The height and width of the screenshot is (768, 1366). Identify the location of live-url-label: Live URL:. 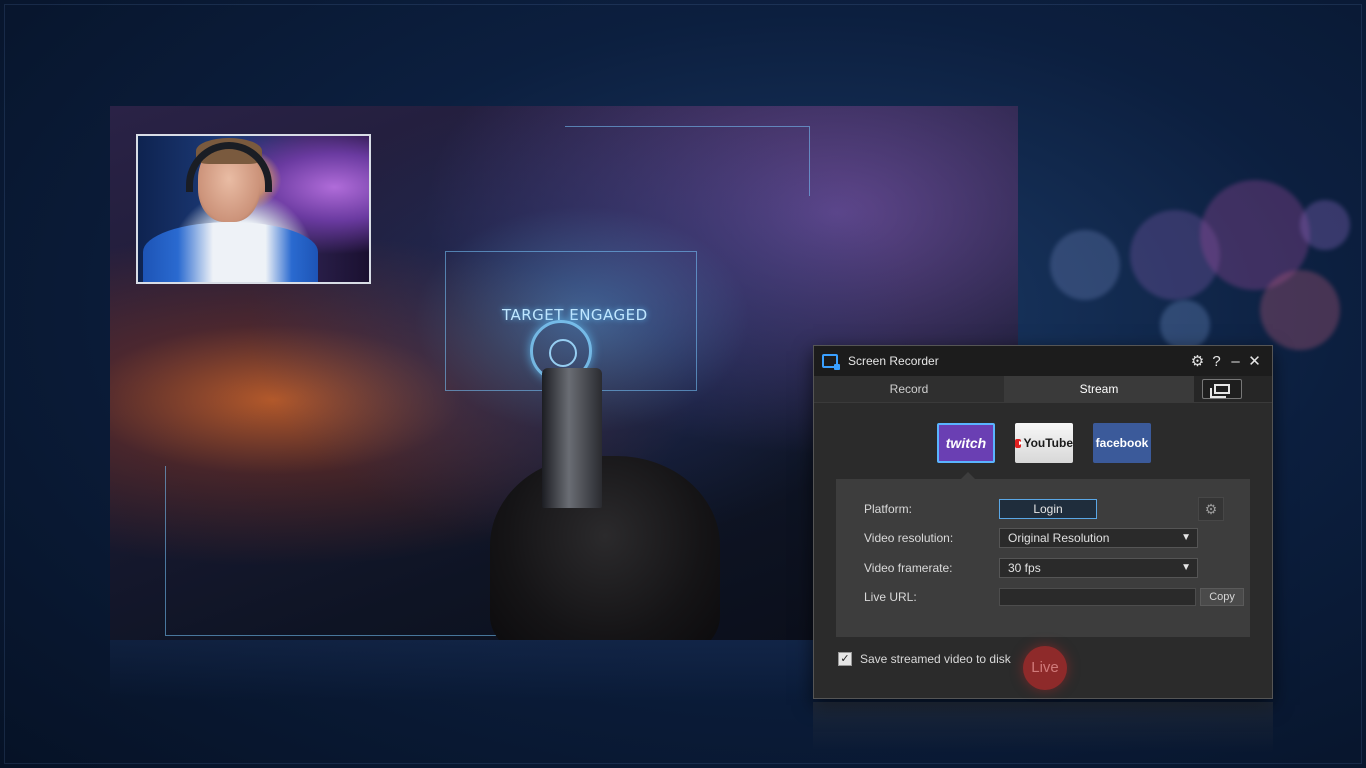
(890, 597).